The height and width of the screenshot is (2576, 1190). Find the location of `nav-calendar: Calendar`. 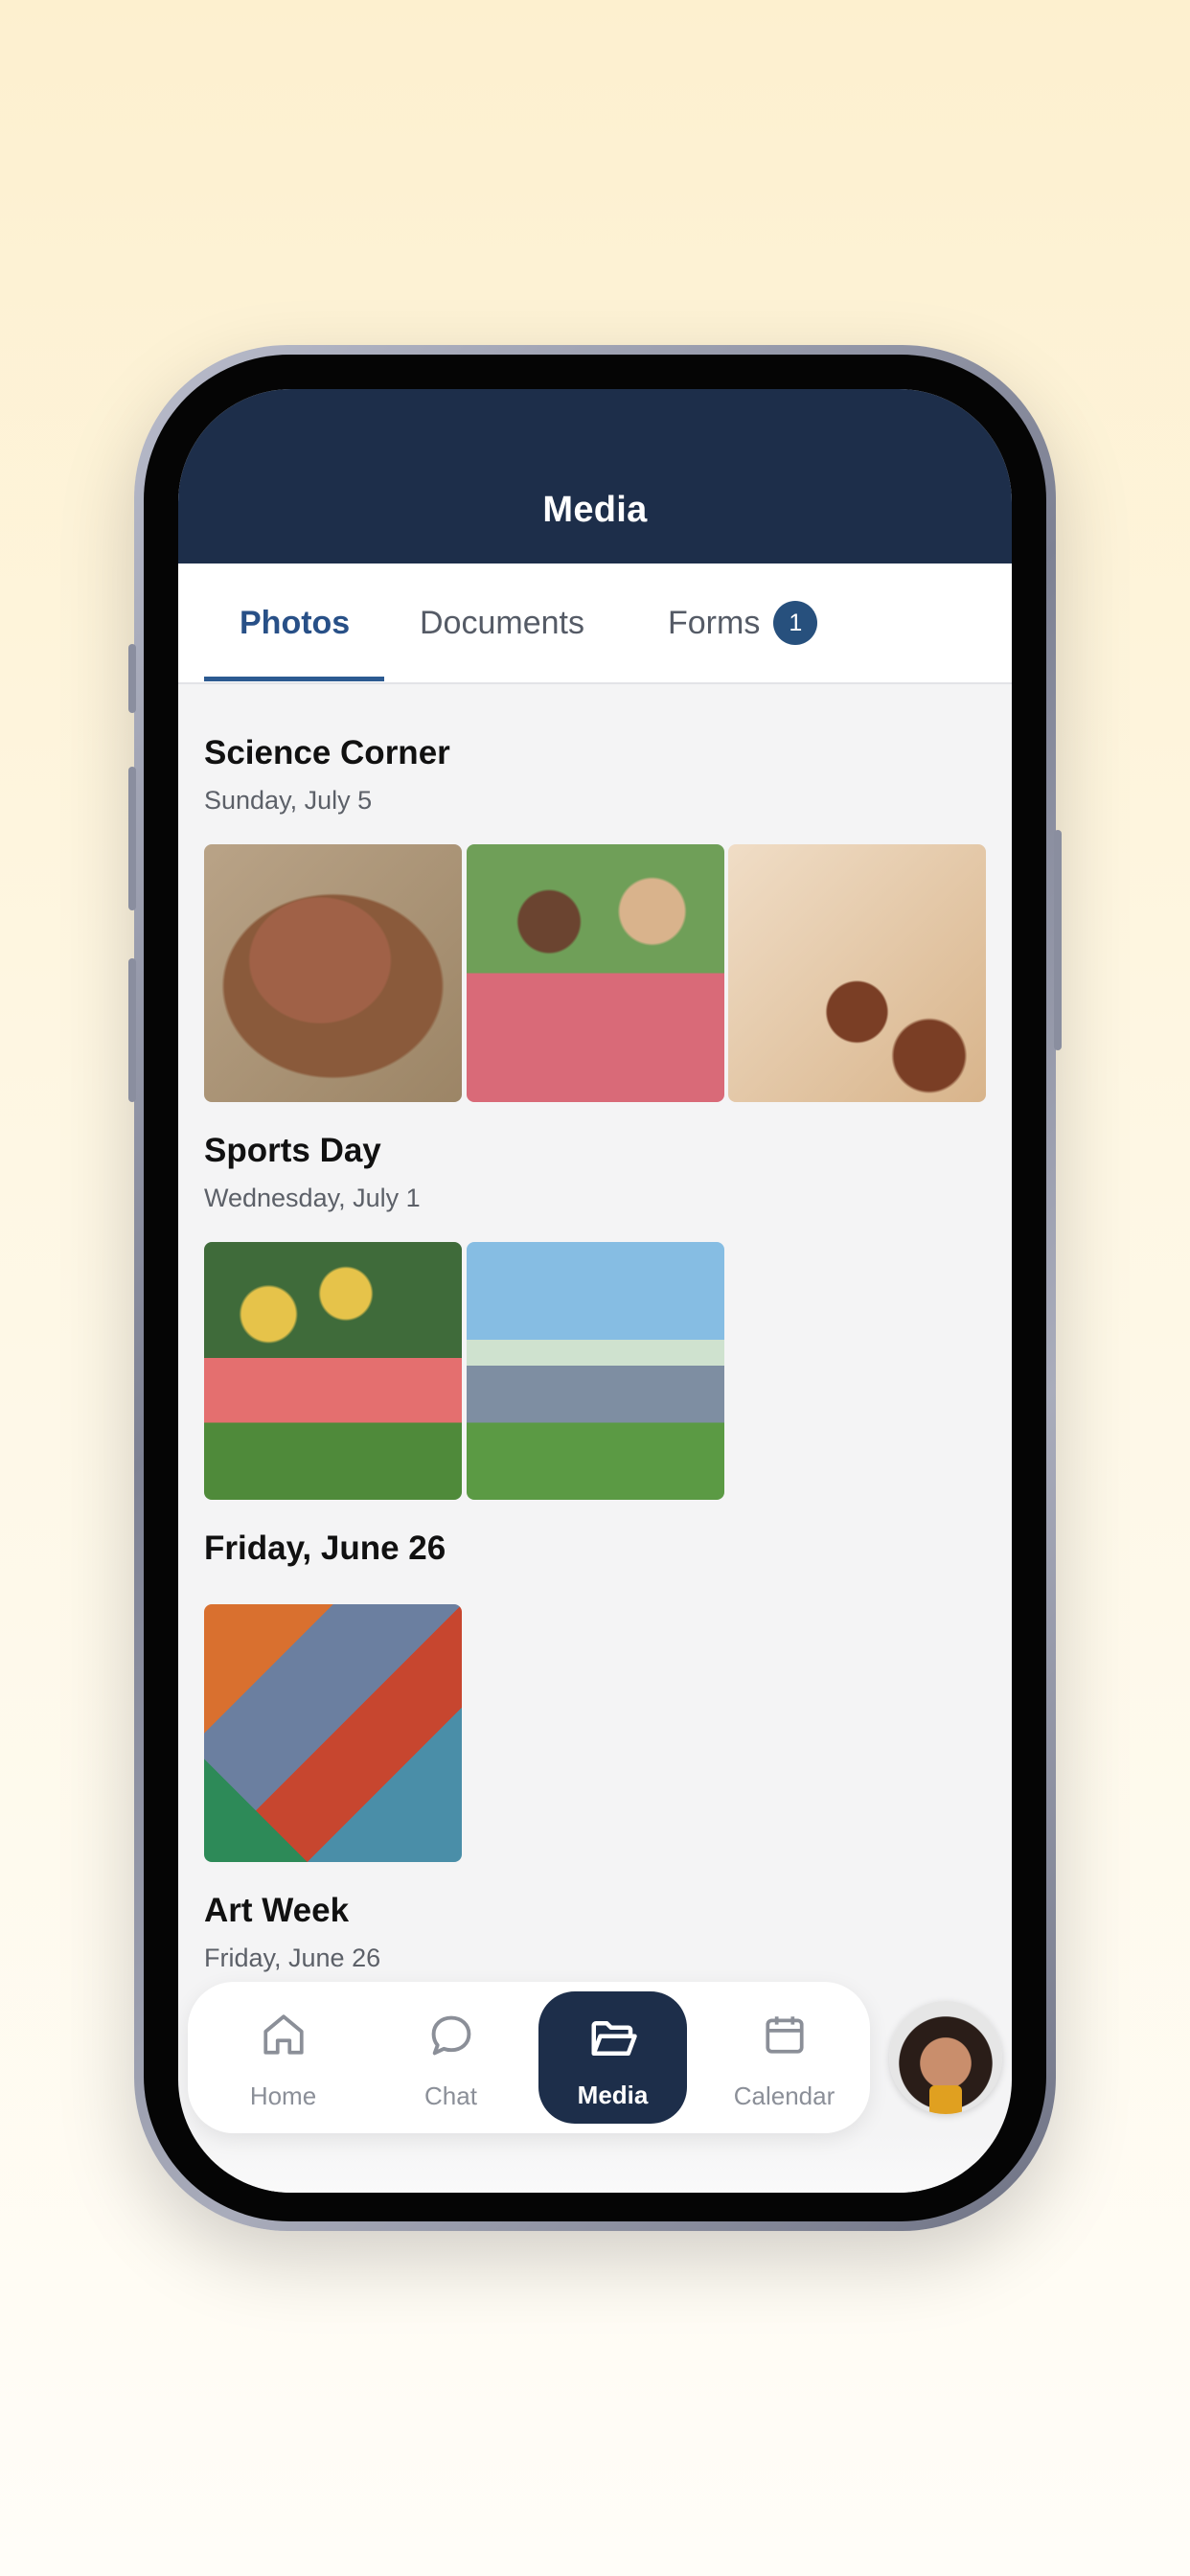

nav-calendar: Calendar is located at coordinates (784, 2057).